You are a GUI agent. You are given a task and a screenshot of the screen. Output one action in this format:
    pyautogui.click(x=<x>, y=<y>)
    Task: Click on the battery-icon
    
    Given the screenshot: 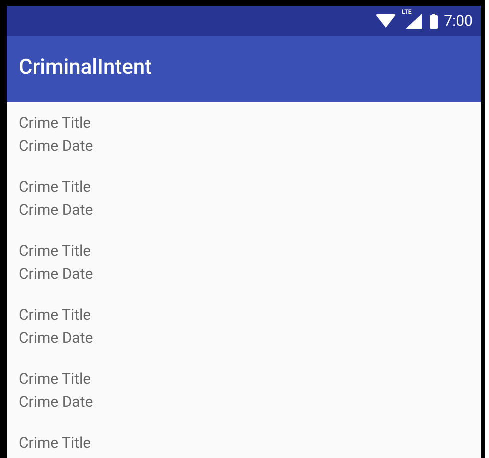 What is the action you would take?
    pyautogui.click(x=434, y=21)
    